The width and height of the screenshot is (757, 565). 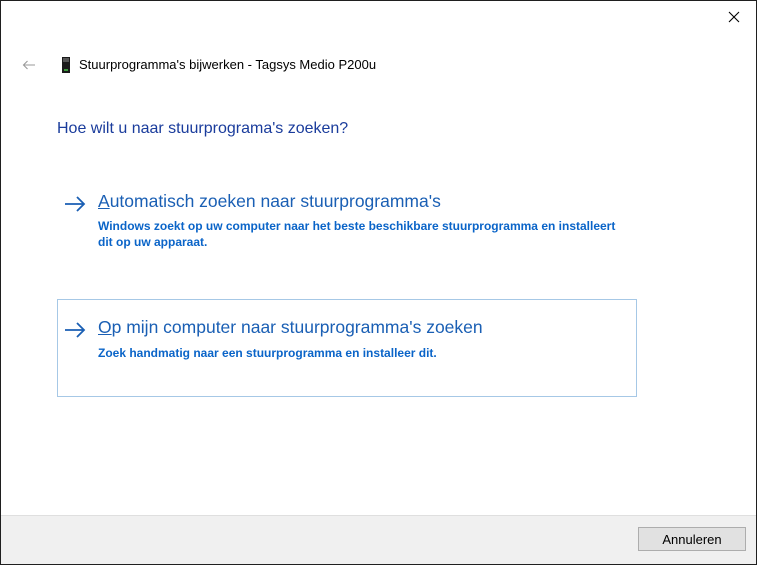 I want to click on close-button, so click(x=734, y=17).